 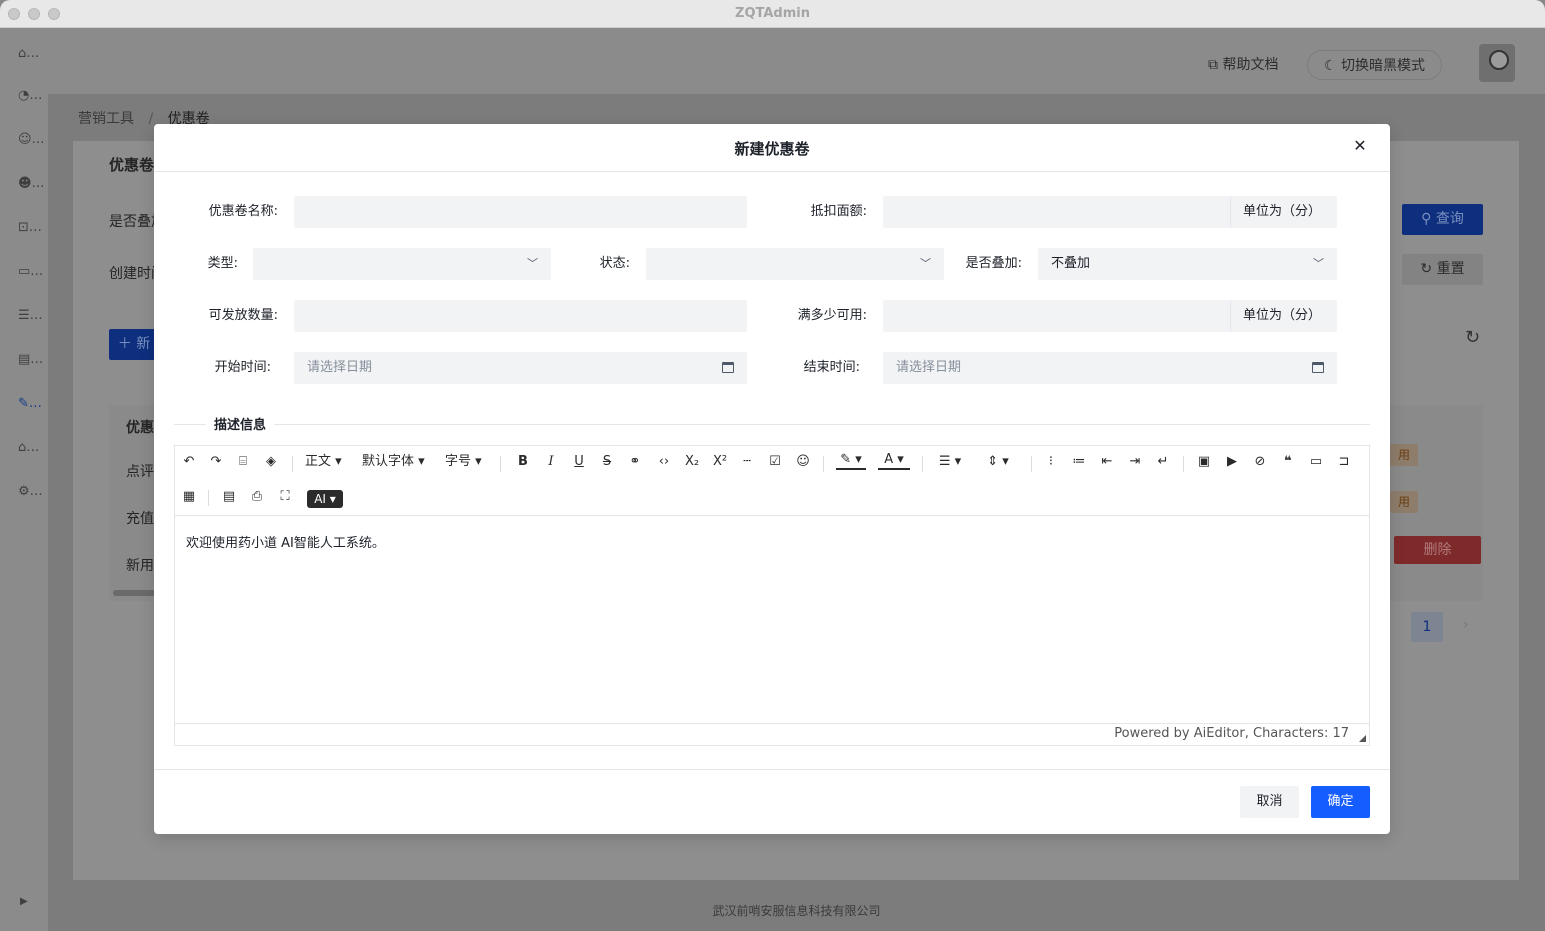 I want to click on ordered-list-icon: ≔, so click(x=1079, y=462).